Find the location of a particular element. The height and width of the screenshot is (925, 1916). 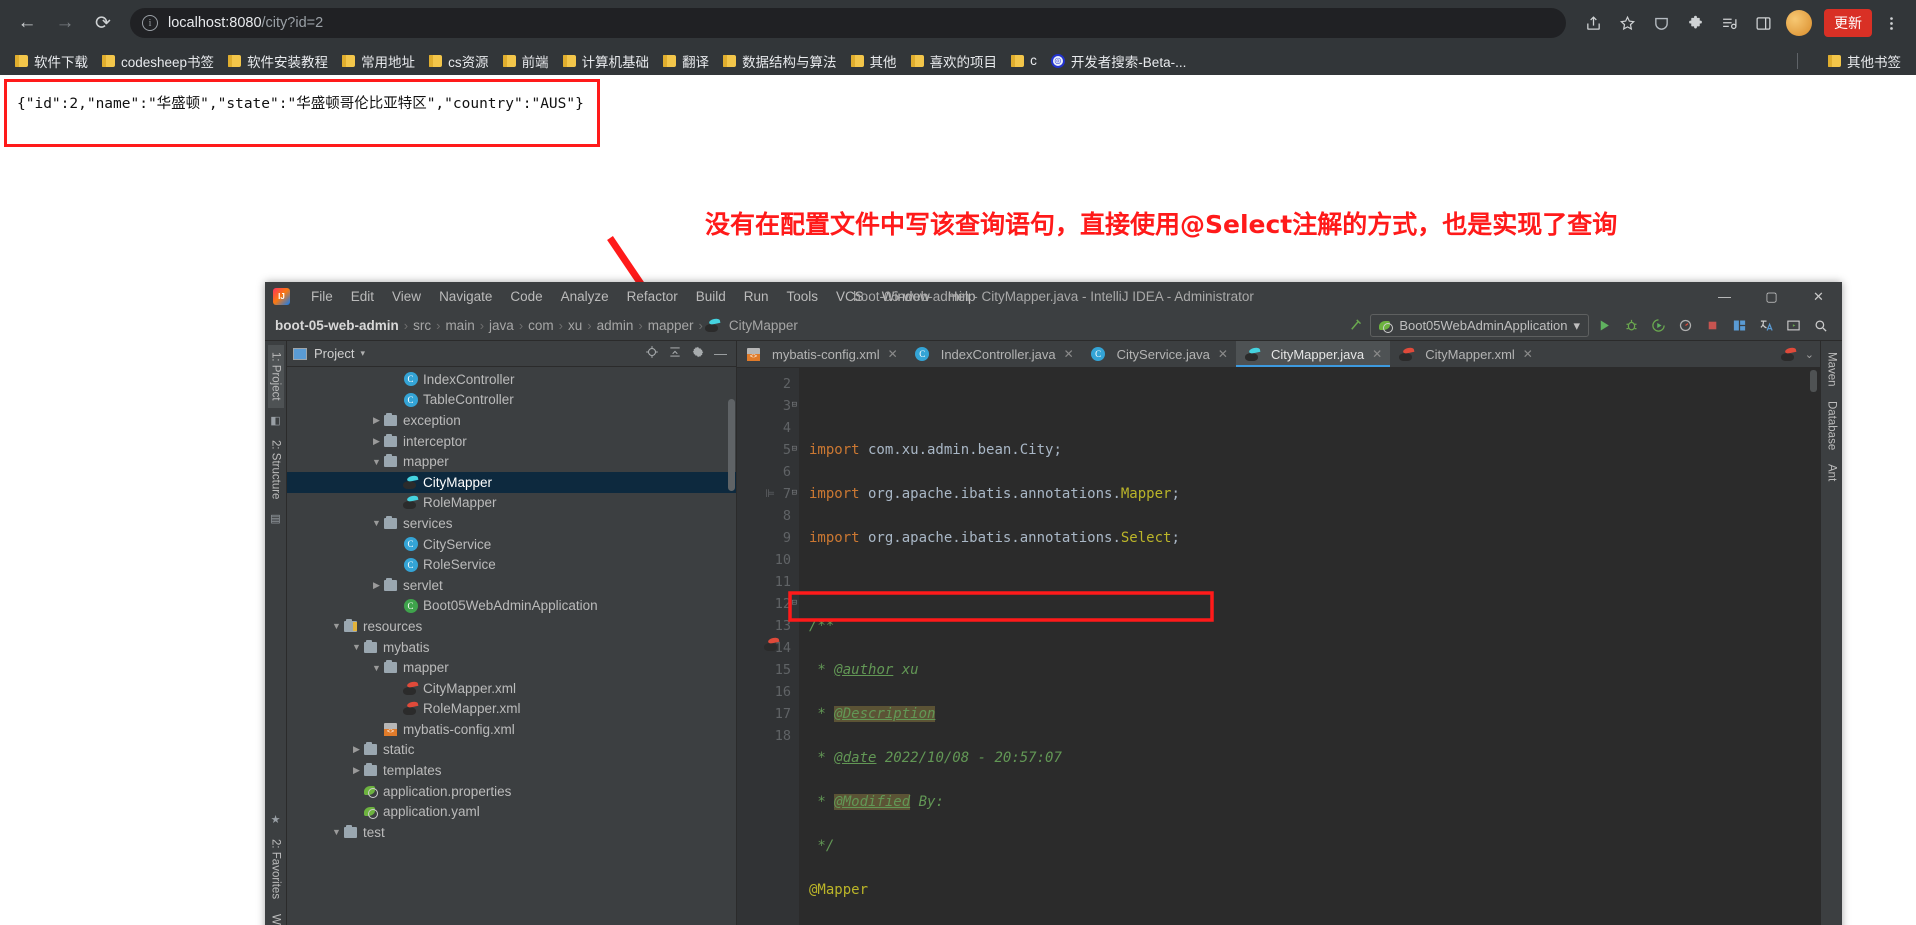

bookmark-item: 计算机基础 is located at coordinates (606, 61).